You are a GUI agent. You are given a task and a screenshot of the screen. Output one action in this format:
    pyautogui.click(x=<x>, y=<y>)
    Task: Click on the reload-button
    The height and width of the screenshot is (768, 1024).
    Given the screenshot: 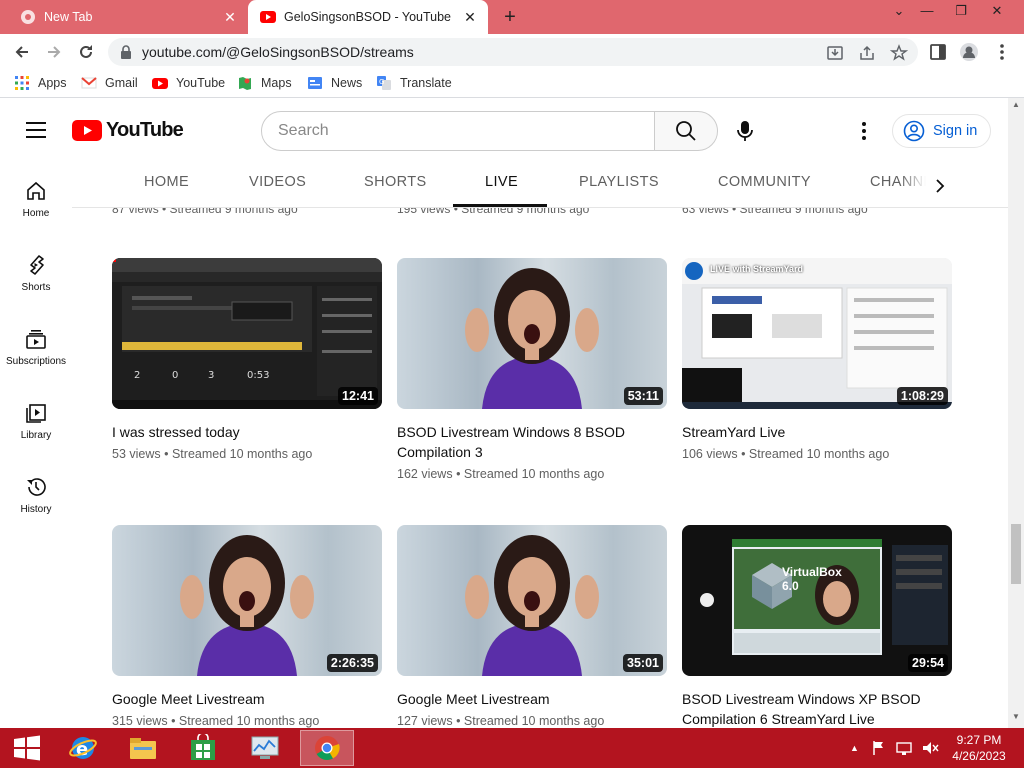 What is the action you would take?
    pyautogui.click(x=86, y=52)
    